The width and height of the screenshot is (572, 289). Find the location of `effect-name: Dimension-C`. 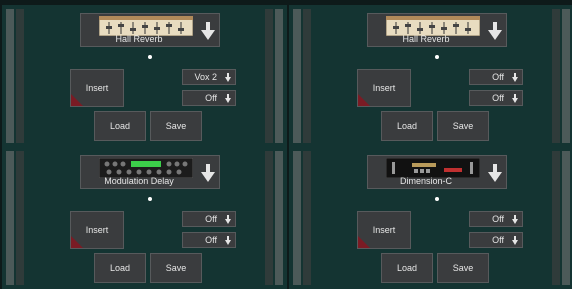

effect-name: Dimension-C is located at coordinates (425, 181).